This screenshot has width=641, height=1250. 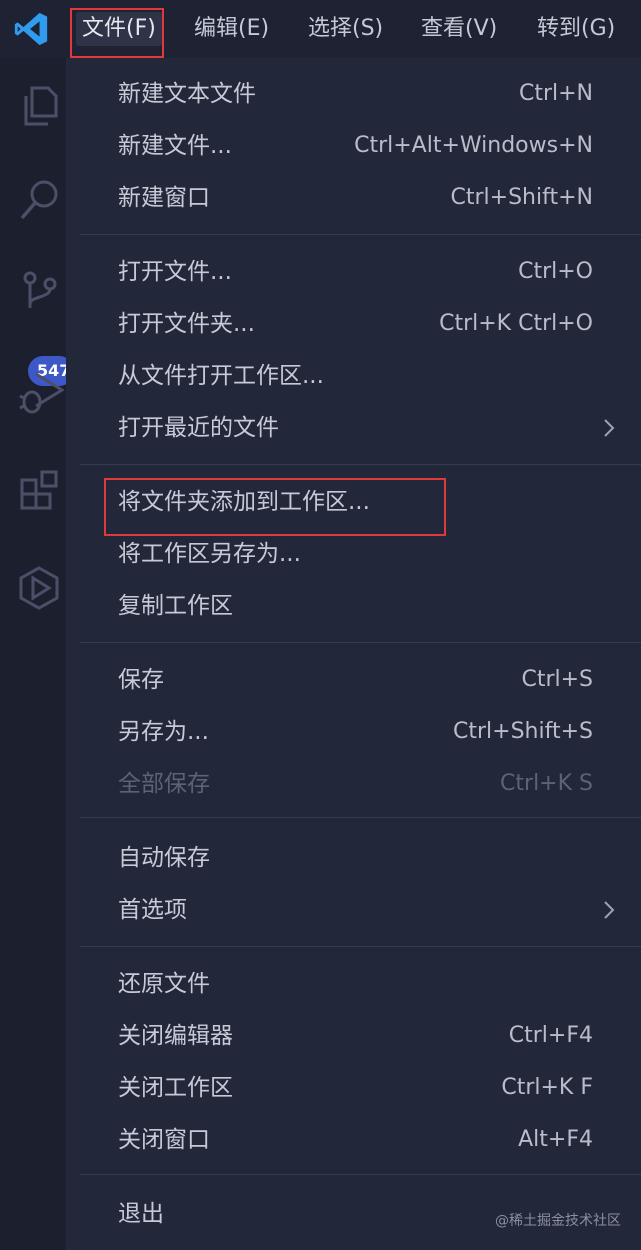 What do you see at coordinates (550, 1035) in the screenshot?
I see `menu-item-shortcut: Ctrl+F4` at bounding box center [550, 1035].